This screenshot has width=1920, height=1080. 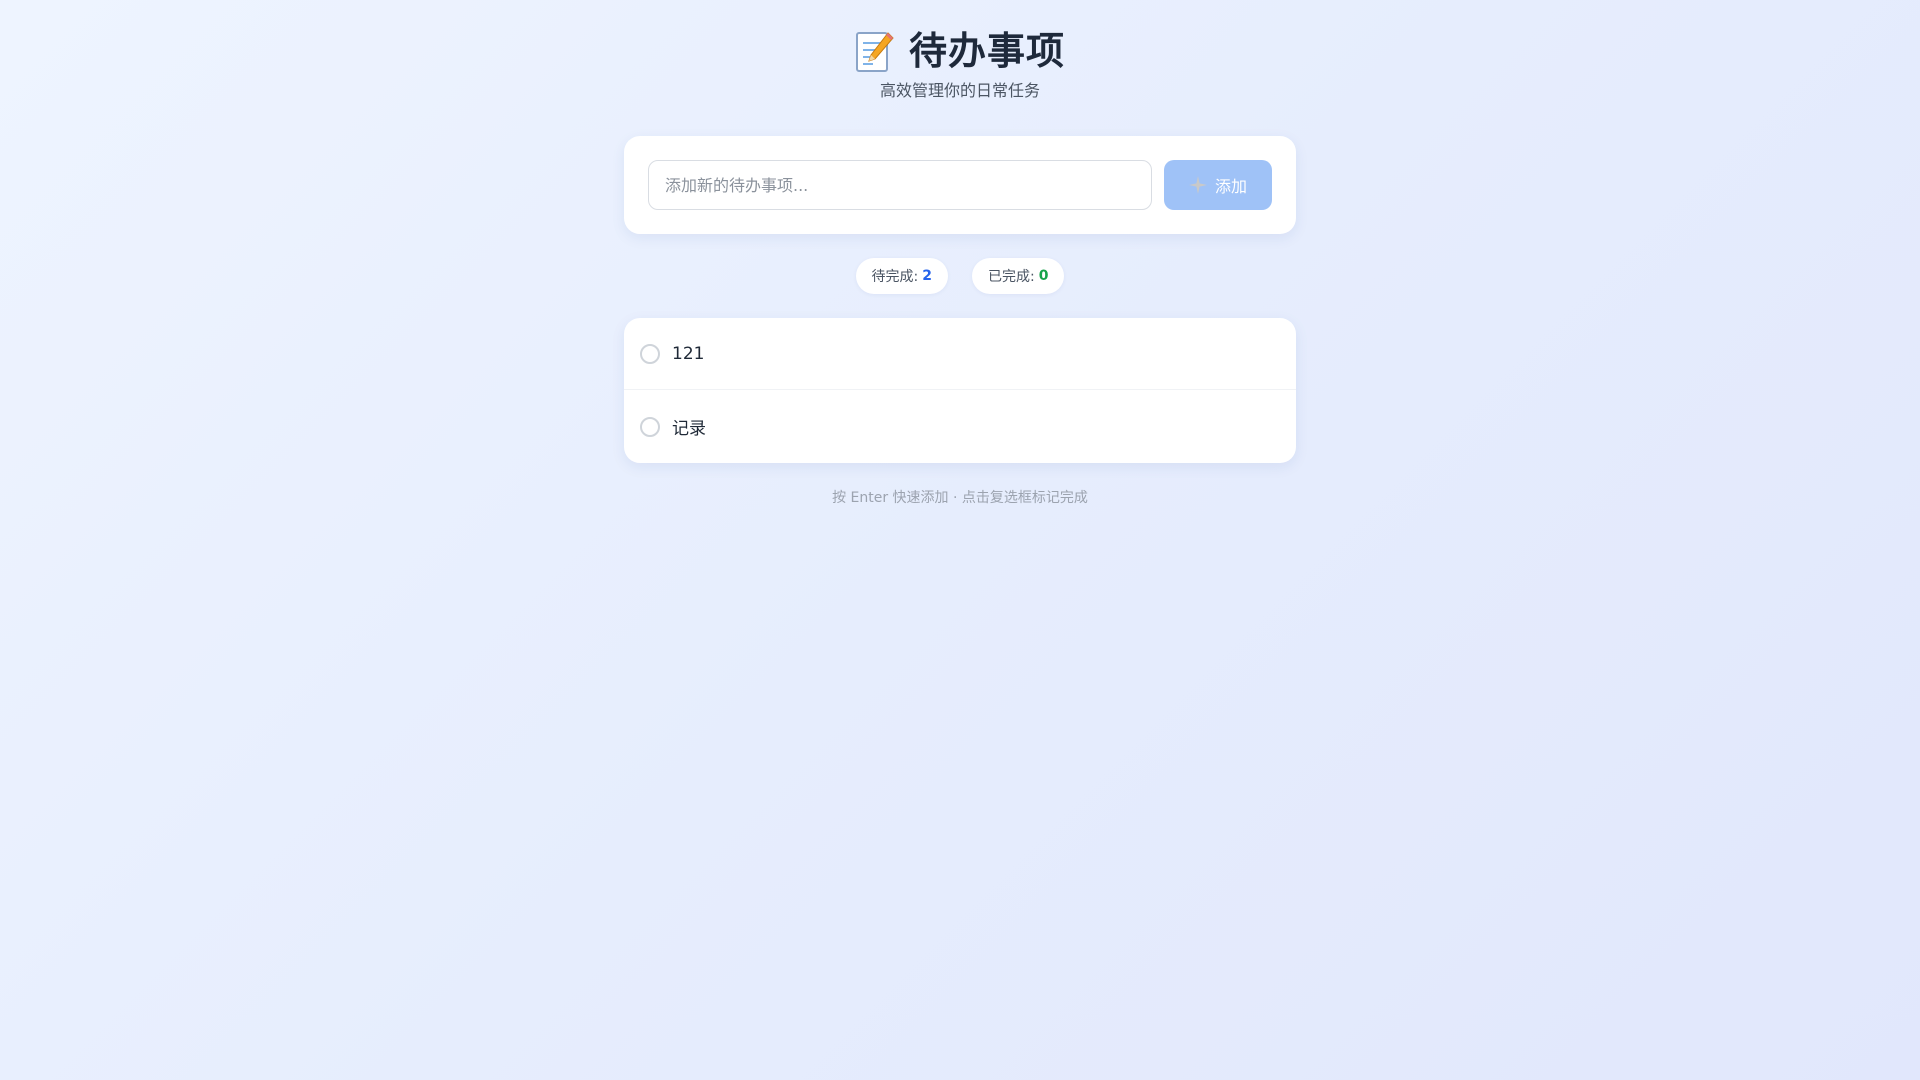 What do you see at coordinates (960, 498) in the screenshot?
I see `footer-hint: 按 Enter 快速添加 · 点击复选框标记完成` at bounding box center [960, 498].